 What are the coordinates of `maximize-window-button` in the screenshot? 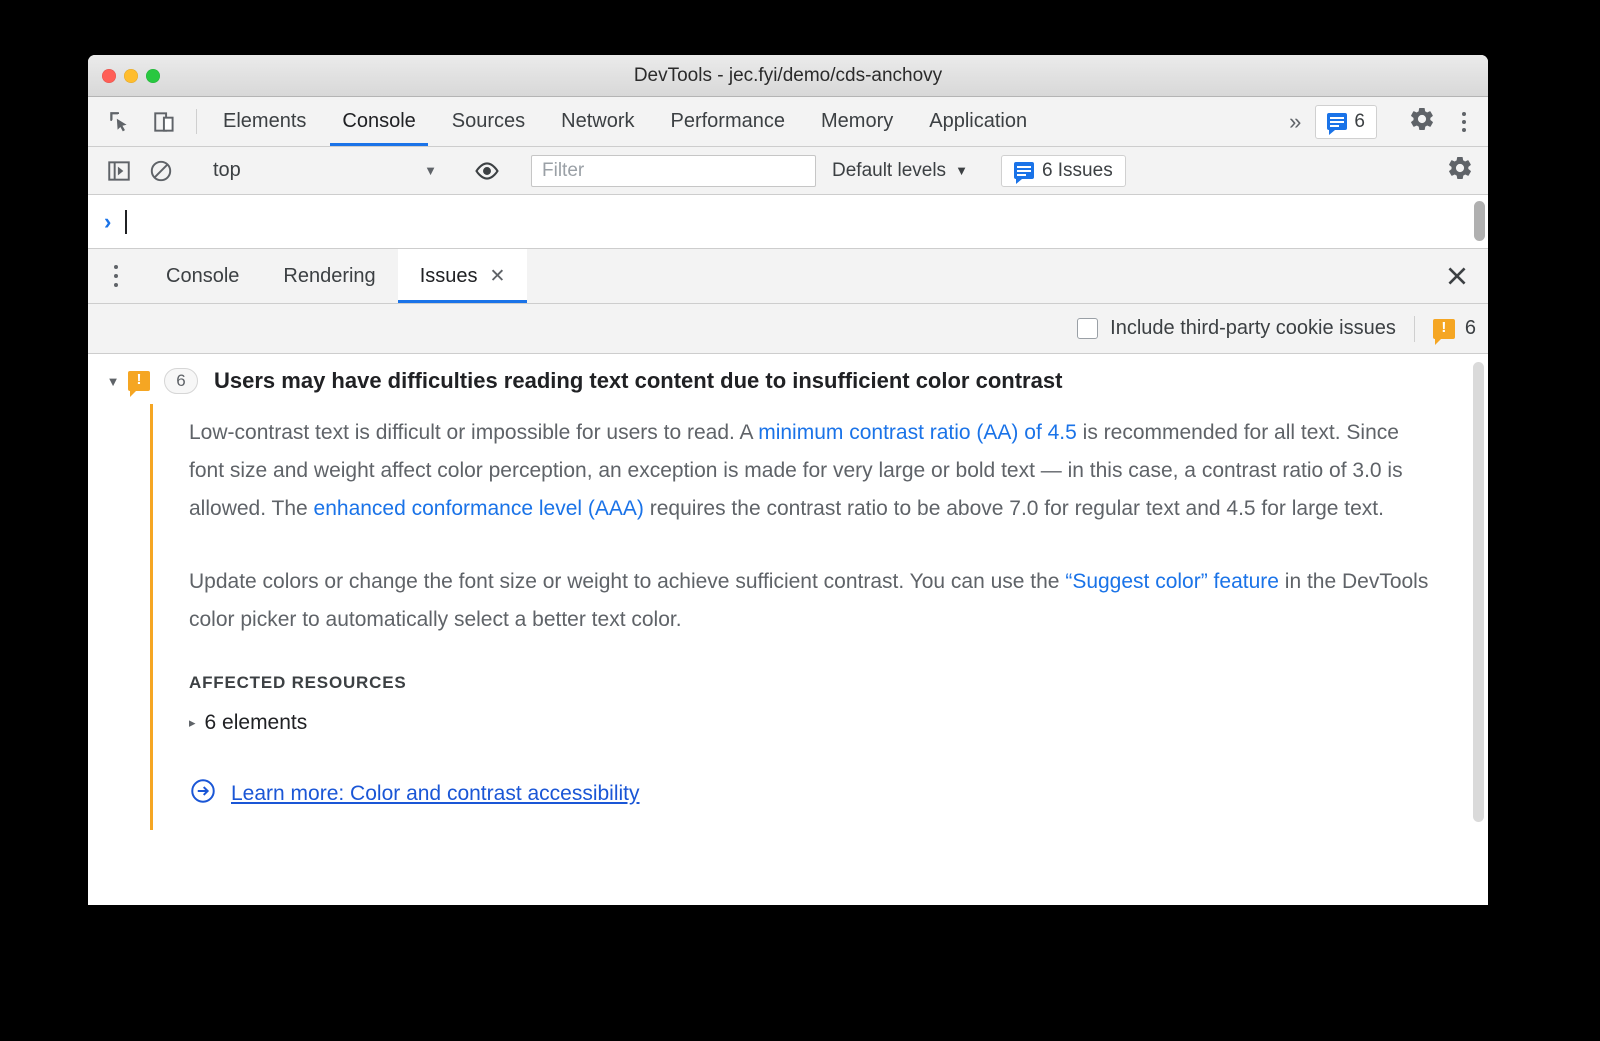 It's located at (153, 75).